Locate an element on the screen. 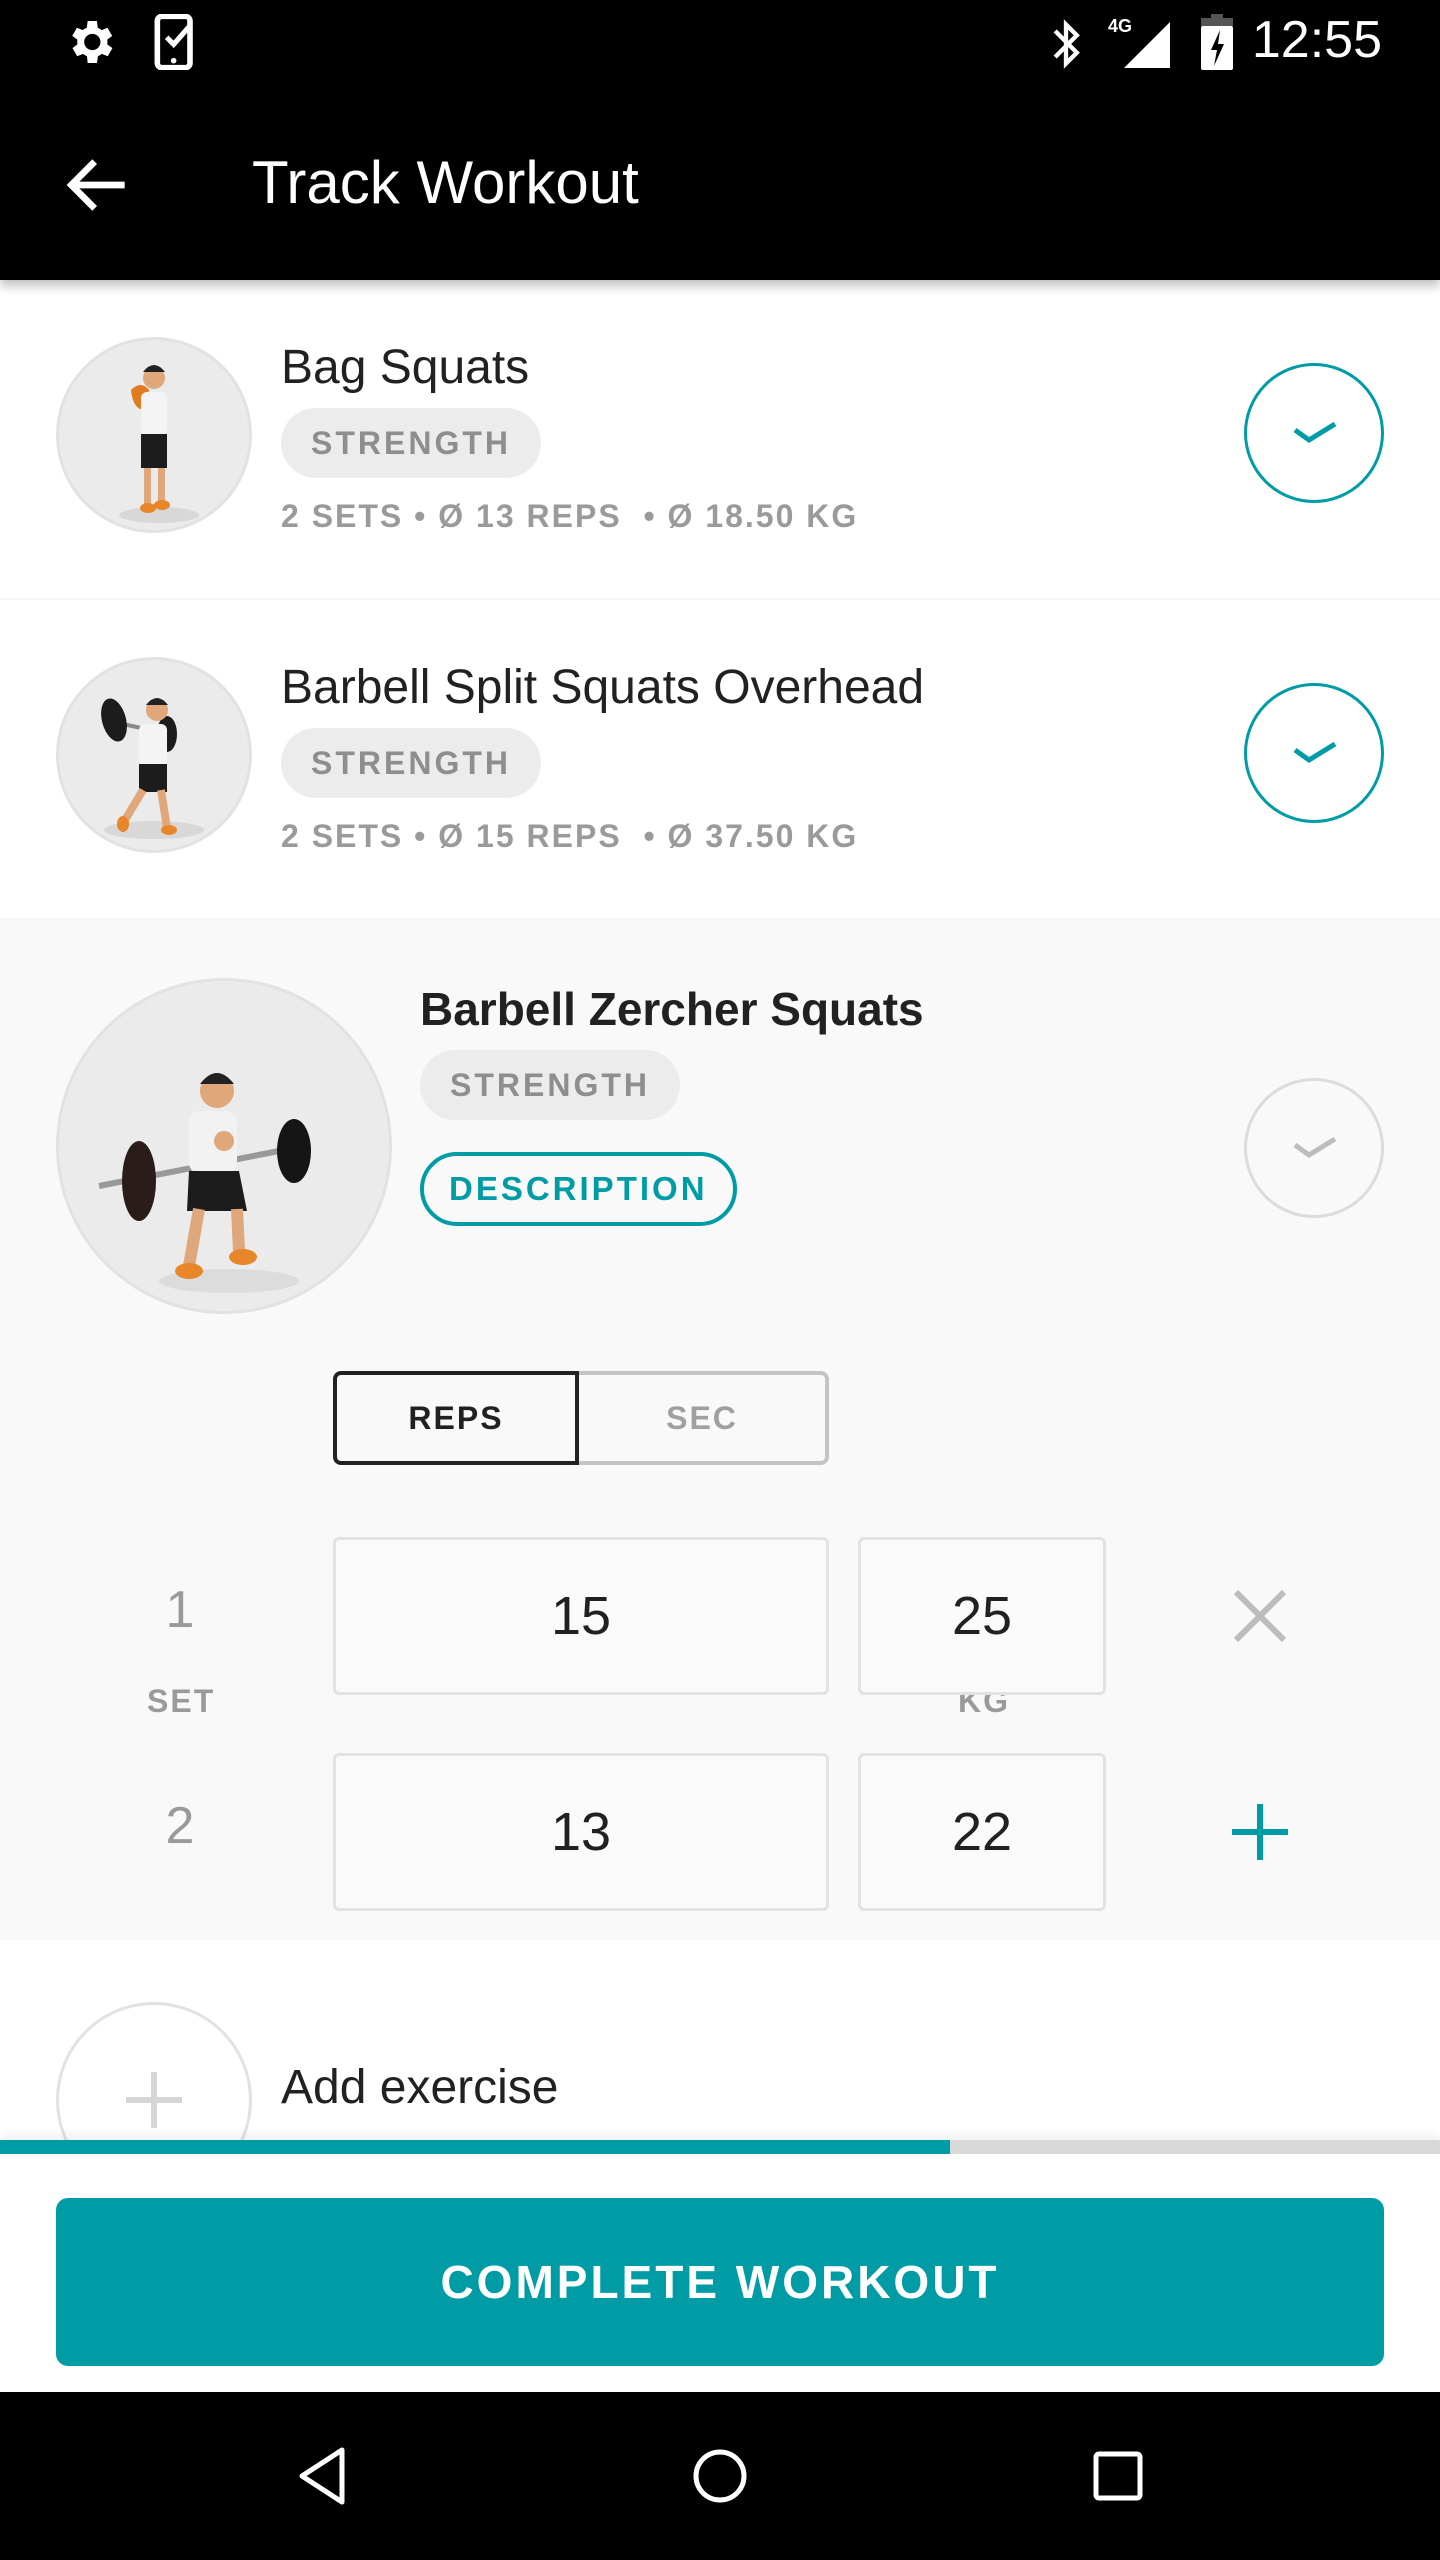 Image resolution: width=1440 pixels, height=2560 pixels. exercise-name: Barbell Split Squats Overhead is located at coordinates (603, 687).